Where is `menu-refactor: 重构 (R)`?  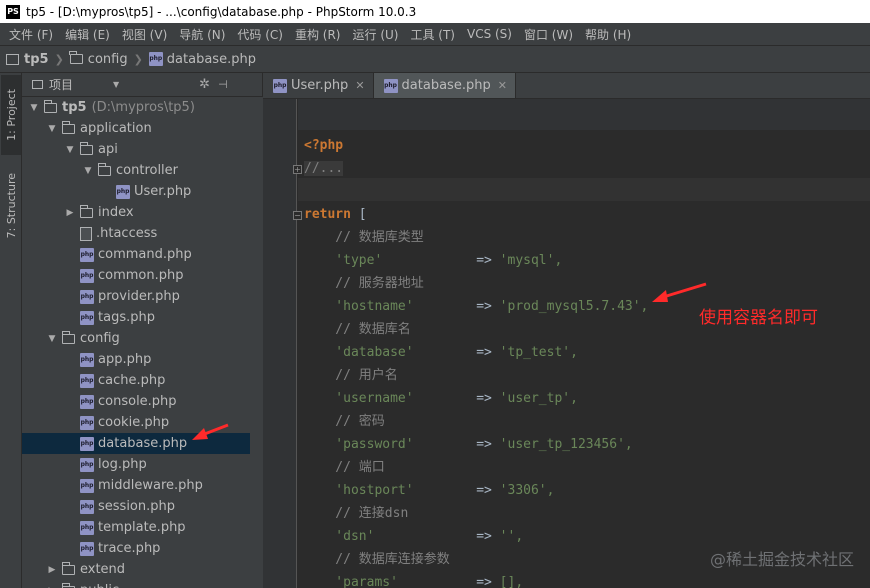
menu-refactor: 重构 (R) is located at coordinates (318, 34).